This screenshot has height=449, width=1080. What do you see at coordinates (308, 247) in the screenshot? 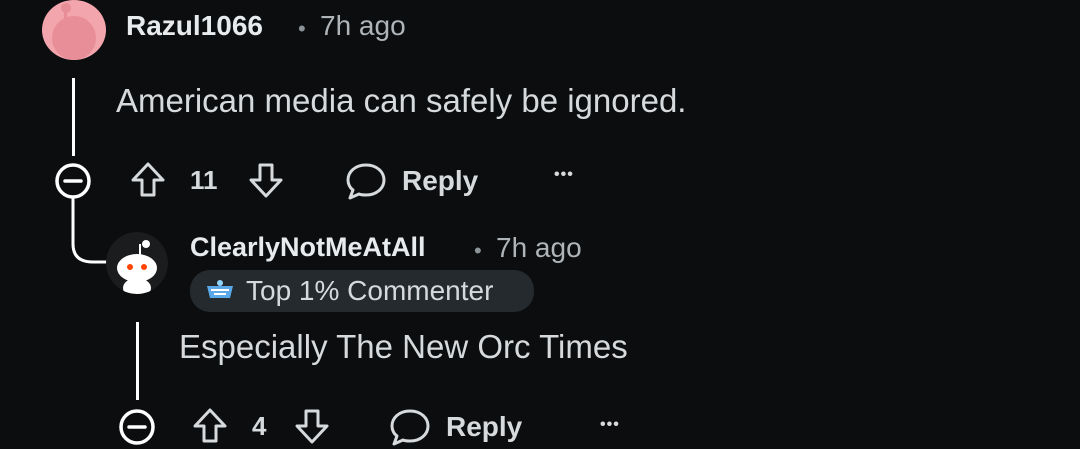
I see `comment-author: ClearlyNotMeAtAll` at bounding box center [308, 247].